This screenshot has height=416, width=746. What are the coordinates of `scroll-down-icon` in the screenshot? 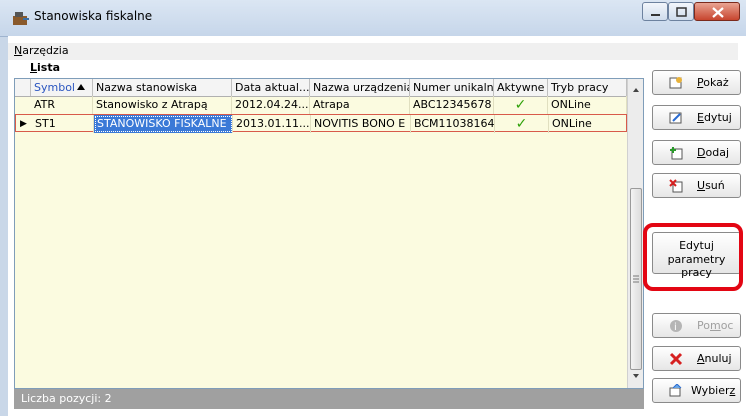 It's located at (636, 376).